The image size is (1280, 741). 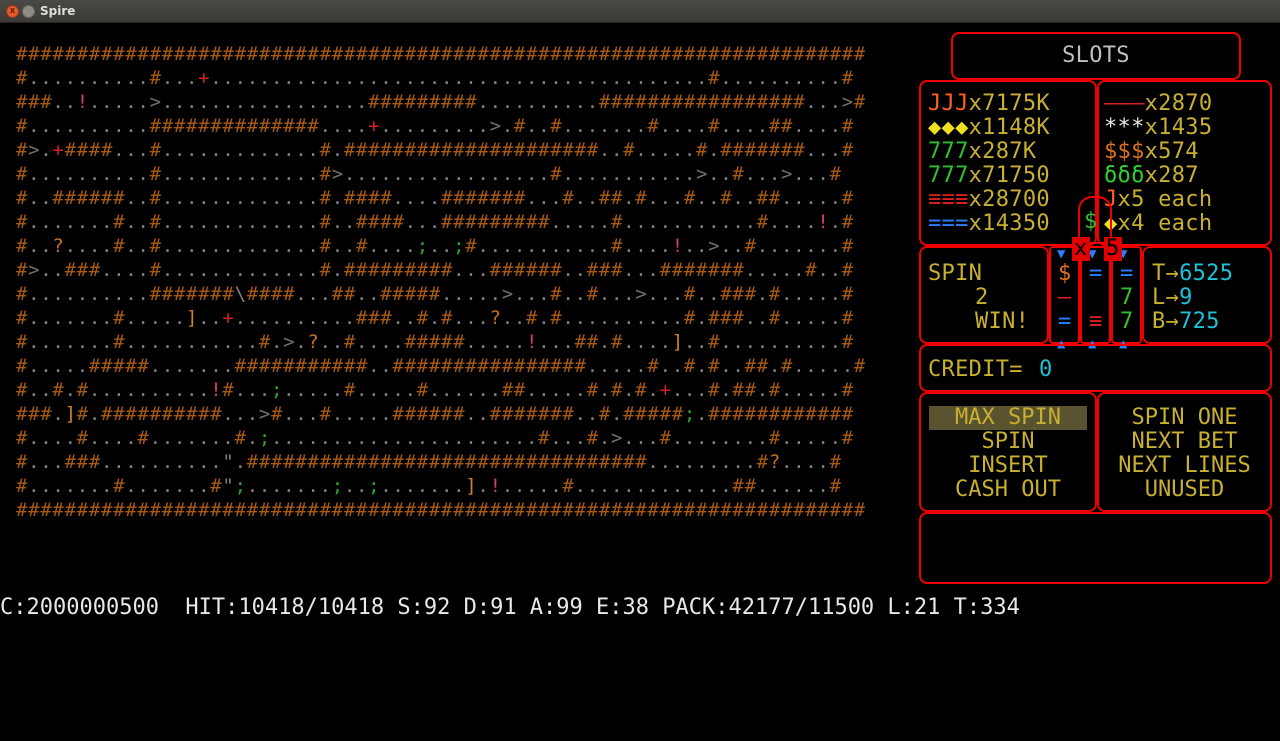 I want to click on right-payout-row: ◆x4 each, so click(x=1158, y=224).